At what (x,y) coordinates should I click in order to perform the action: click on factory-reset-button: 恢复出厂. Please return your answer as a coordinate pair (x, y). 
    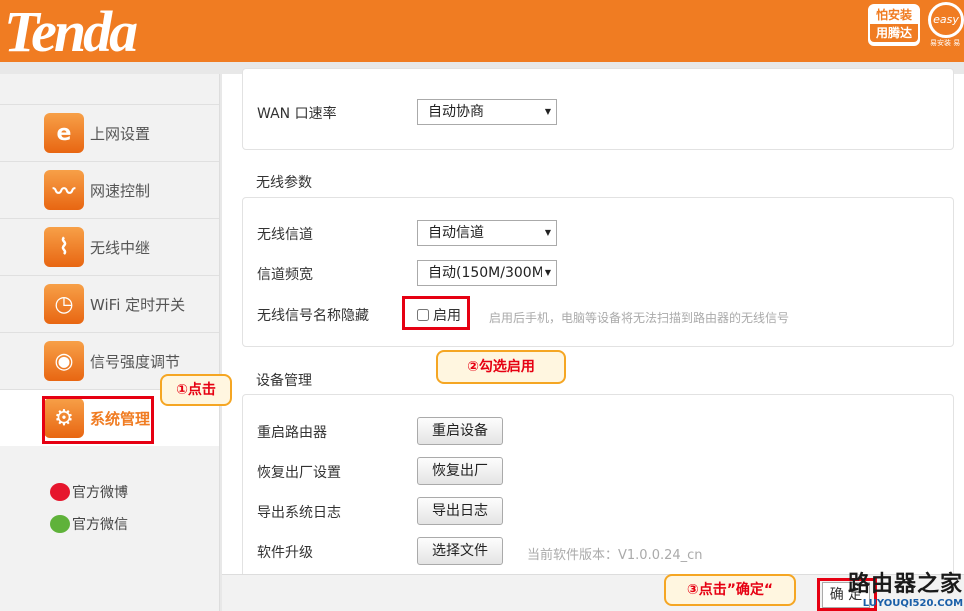
    Looking at the image, I should click on (460, 471).